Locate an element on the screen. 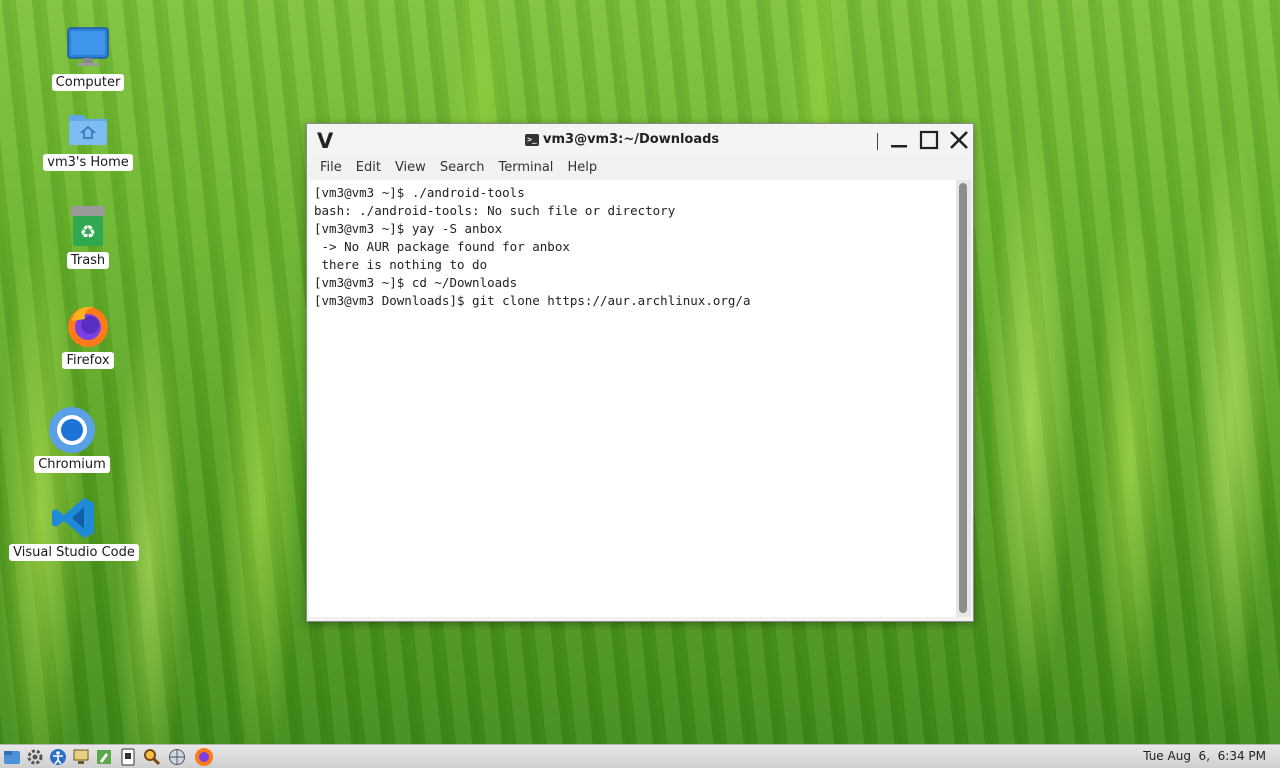 This screenshot has height=768, width=1280. close-button is located at coordinates (959, 140).